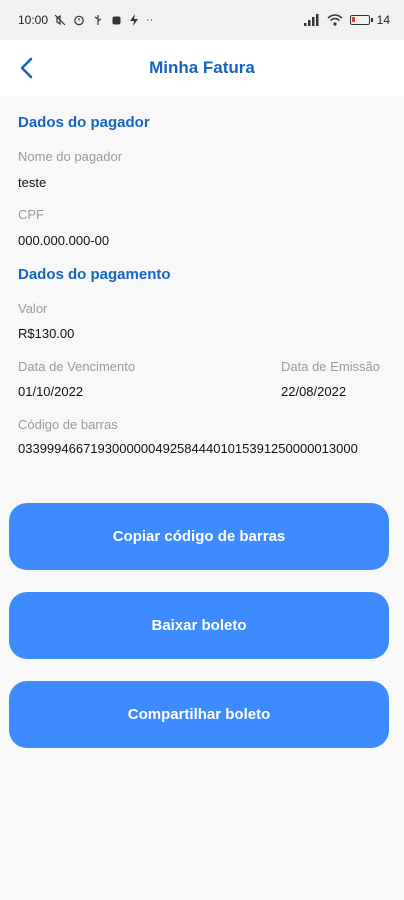  I want to click on payer-name-value: teste, so click(32, 182).